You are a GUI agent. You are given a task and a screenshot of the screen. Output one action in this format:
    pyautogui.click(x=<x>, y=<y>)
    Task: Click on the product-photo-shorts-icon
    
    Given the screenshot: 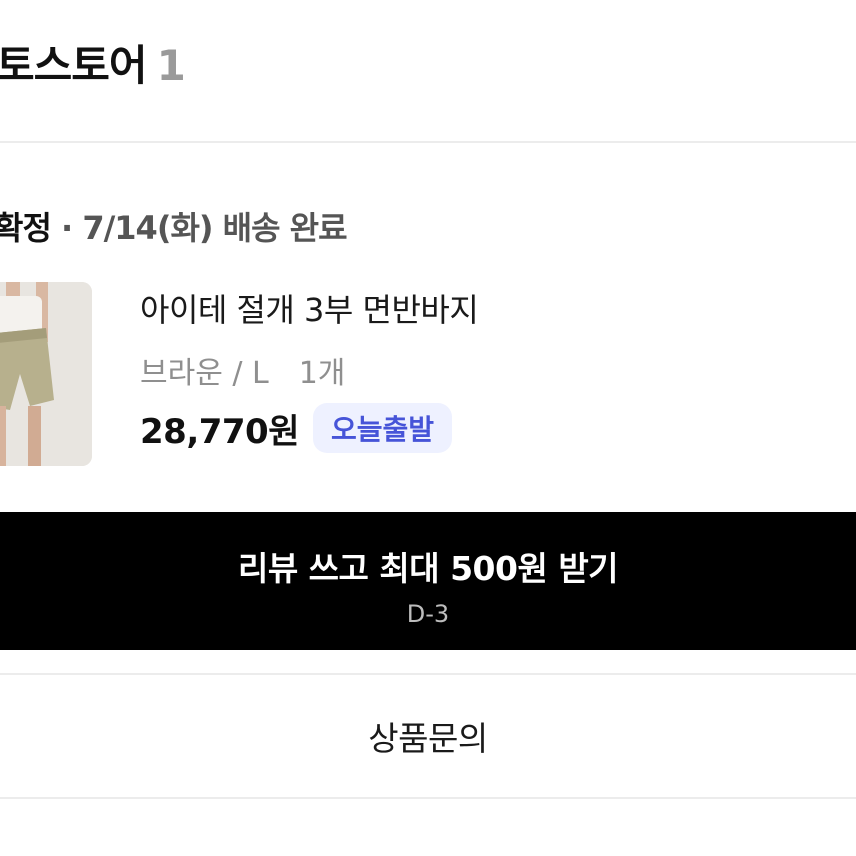 What is the action you would take?
    pyautogui.click(x=46, y=374)
    